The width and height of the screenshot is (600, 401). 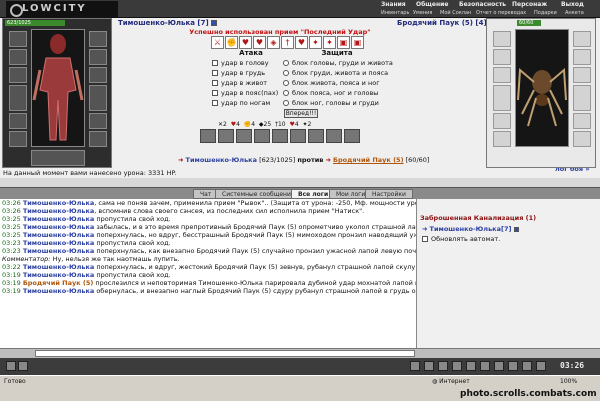 I want to click on menu-exit: Выход, so click(x=572, y=5).